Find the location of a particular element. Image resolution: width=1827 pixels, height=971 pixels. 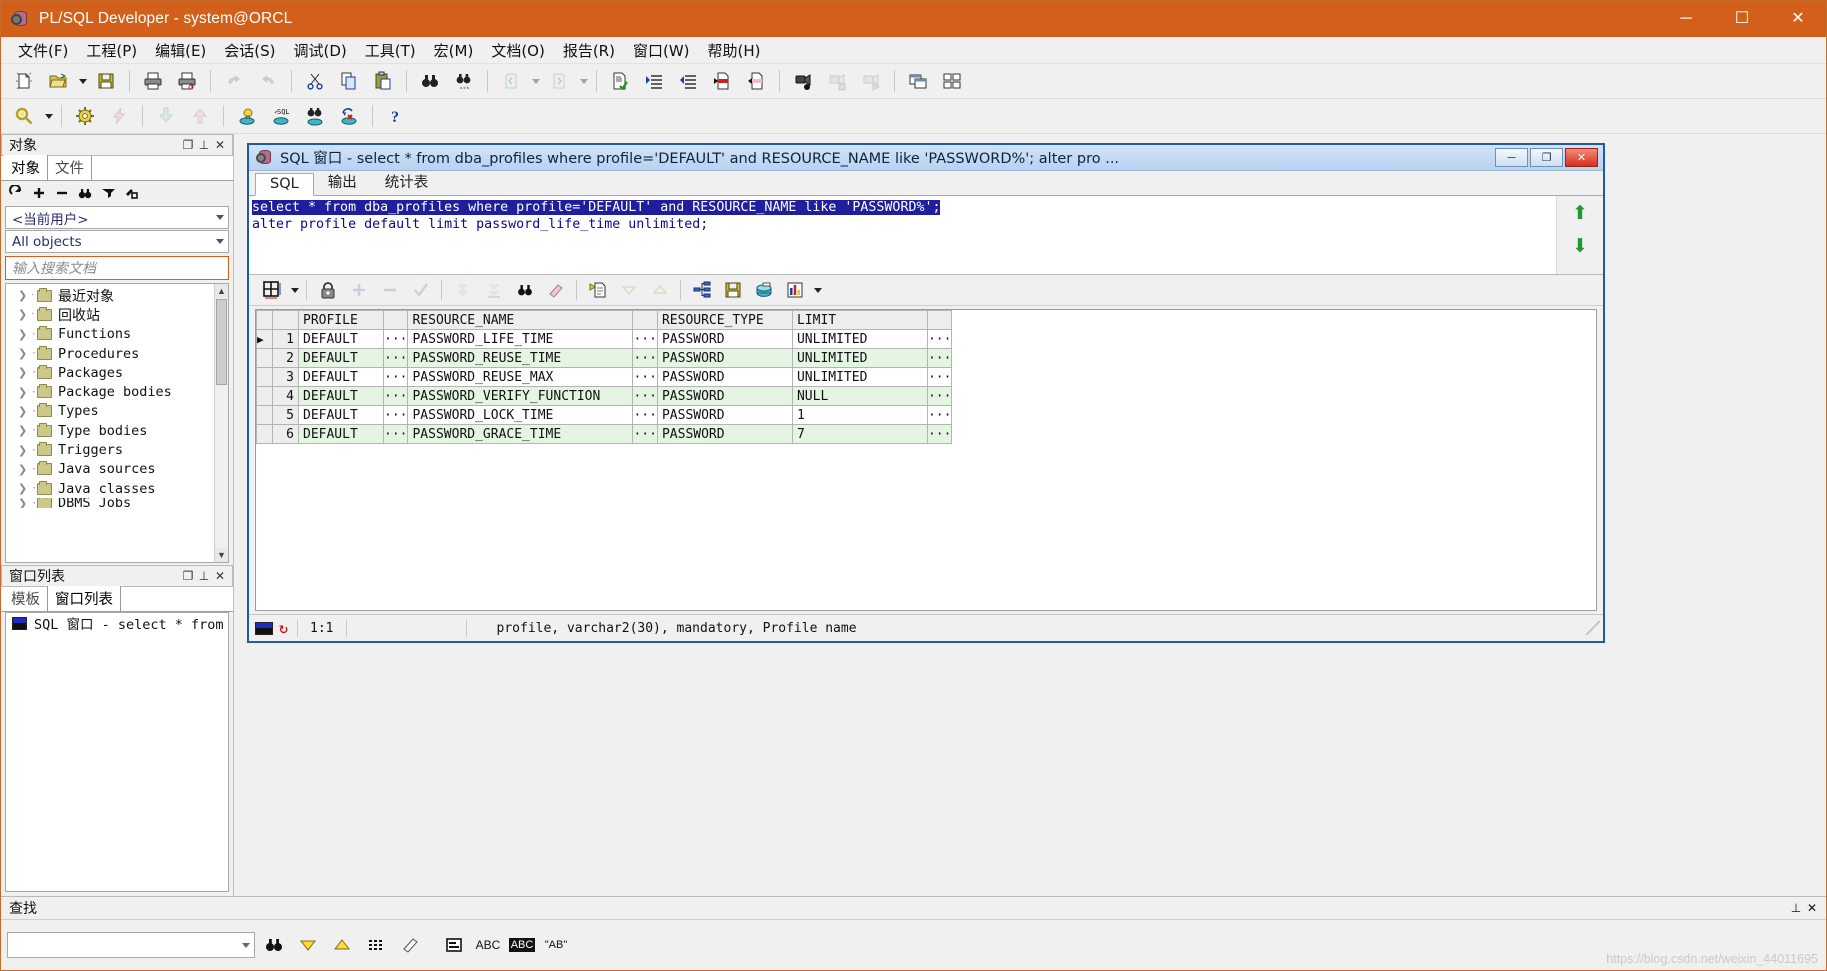

outdent-icon is located at coordinates (688, 81).